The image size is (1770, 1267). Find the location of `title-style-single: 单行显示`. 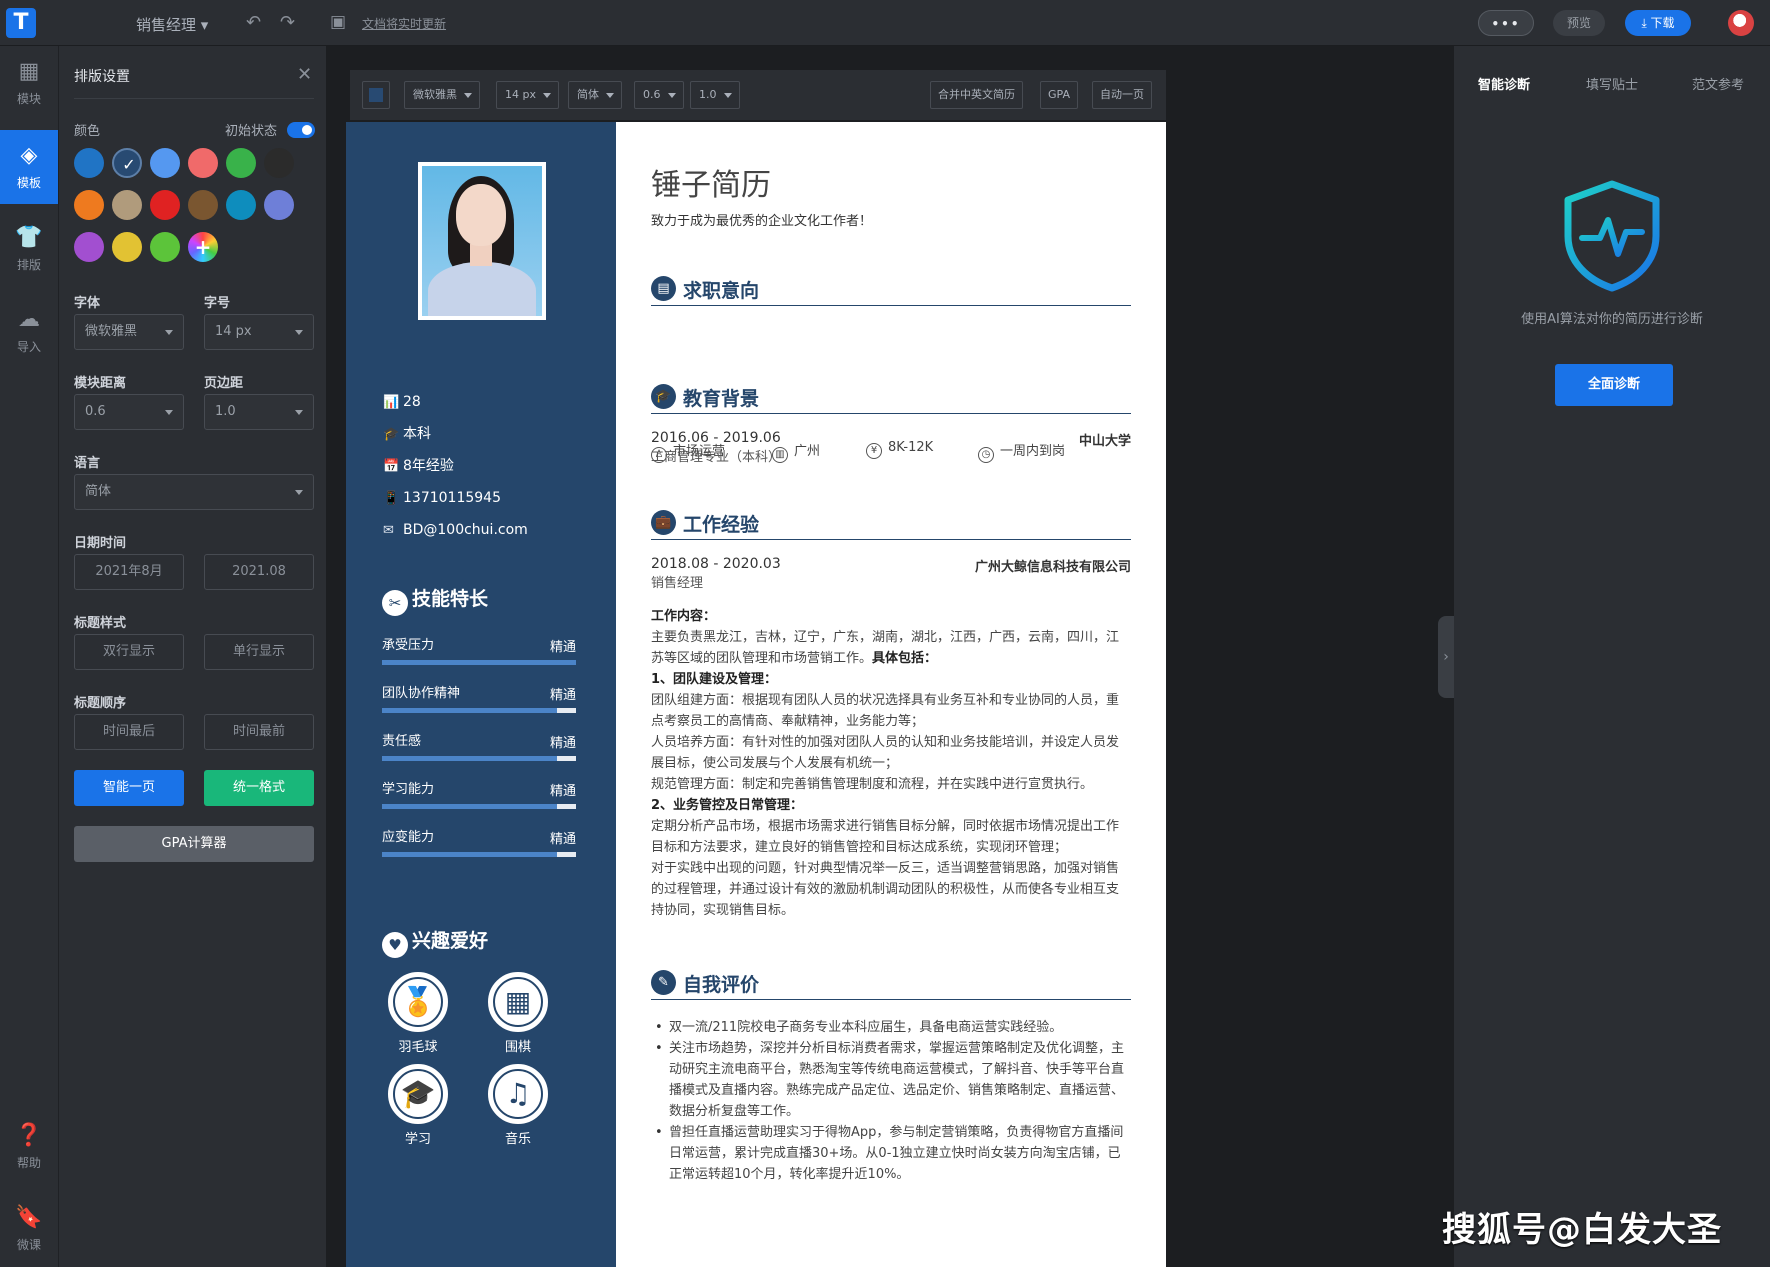

title-style-single: 单行显示 is located at coordinates (259, 652).